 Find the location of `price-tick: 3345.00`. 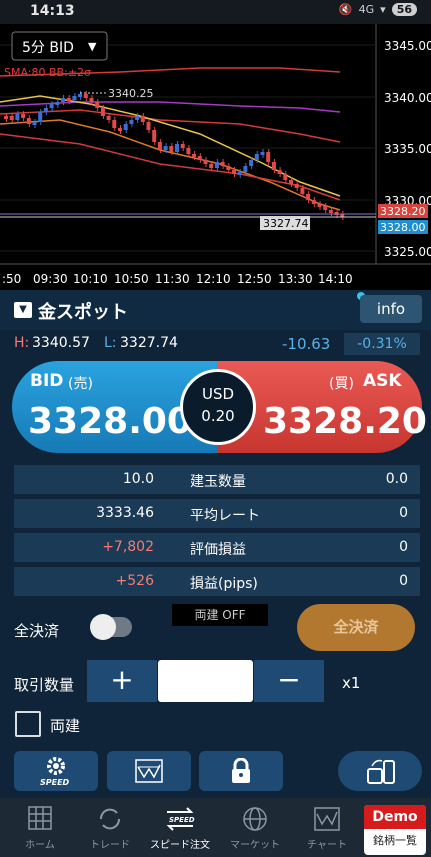

price-tick: 3345.00 is located at coordinates (407, 46).